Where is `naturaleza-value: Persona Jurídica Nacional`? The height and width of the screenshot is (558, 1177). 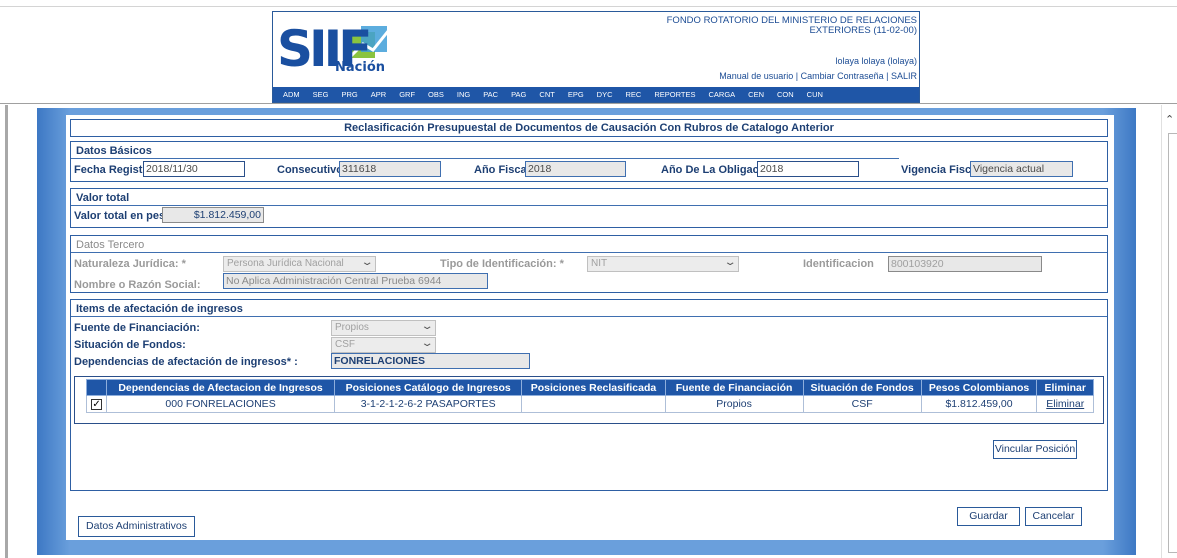
naturaleza-value: Persona Jurídica Nacional is located at coordinates (285, 263).